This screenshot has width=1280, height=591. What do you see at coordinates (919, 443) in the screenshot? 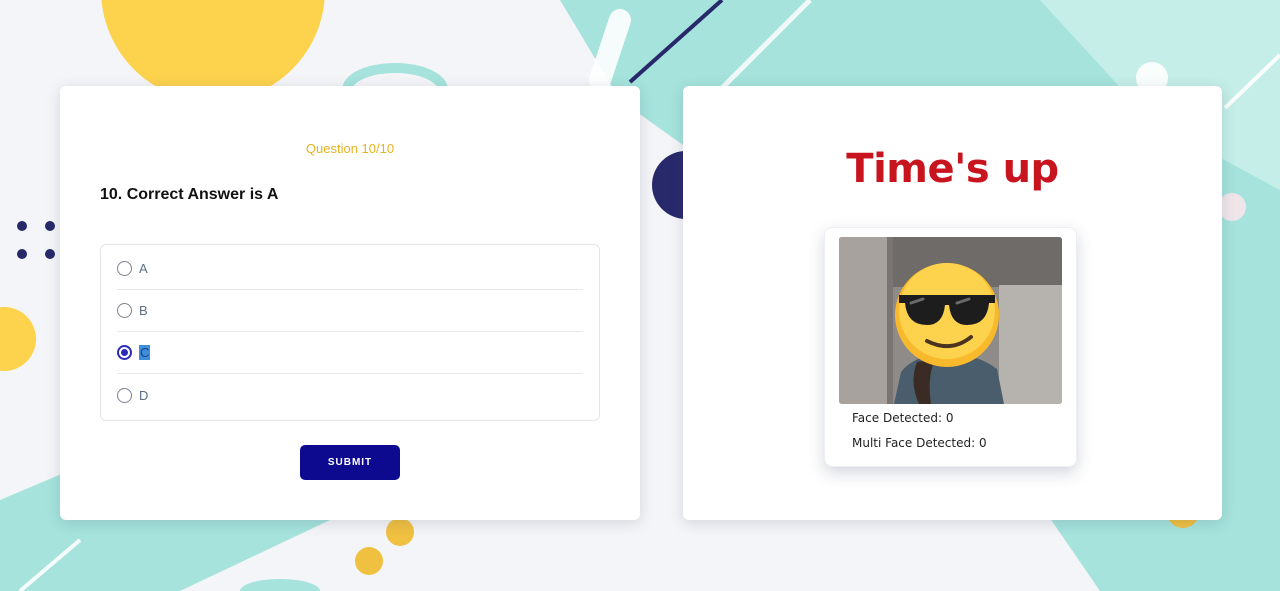
I see `multi-face-detected-count: Multi Face Detected: 0` at bounding box center [919, 443].